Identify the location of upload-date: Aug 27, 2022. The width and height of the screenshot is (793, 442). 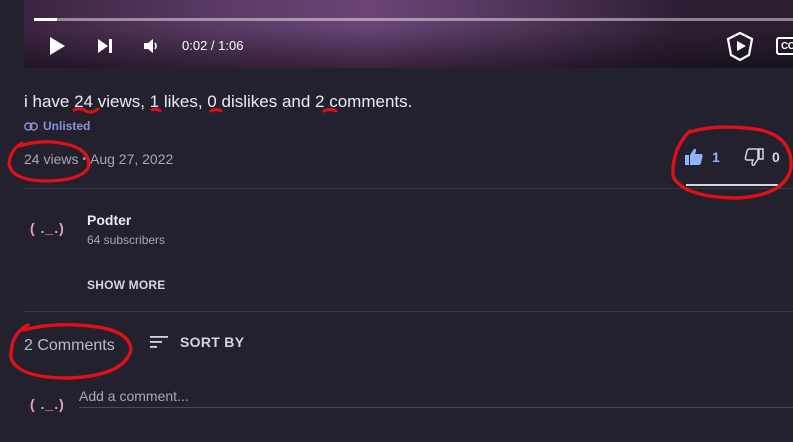
(131, 159).